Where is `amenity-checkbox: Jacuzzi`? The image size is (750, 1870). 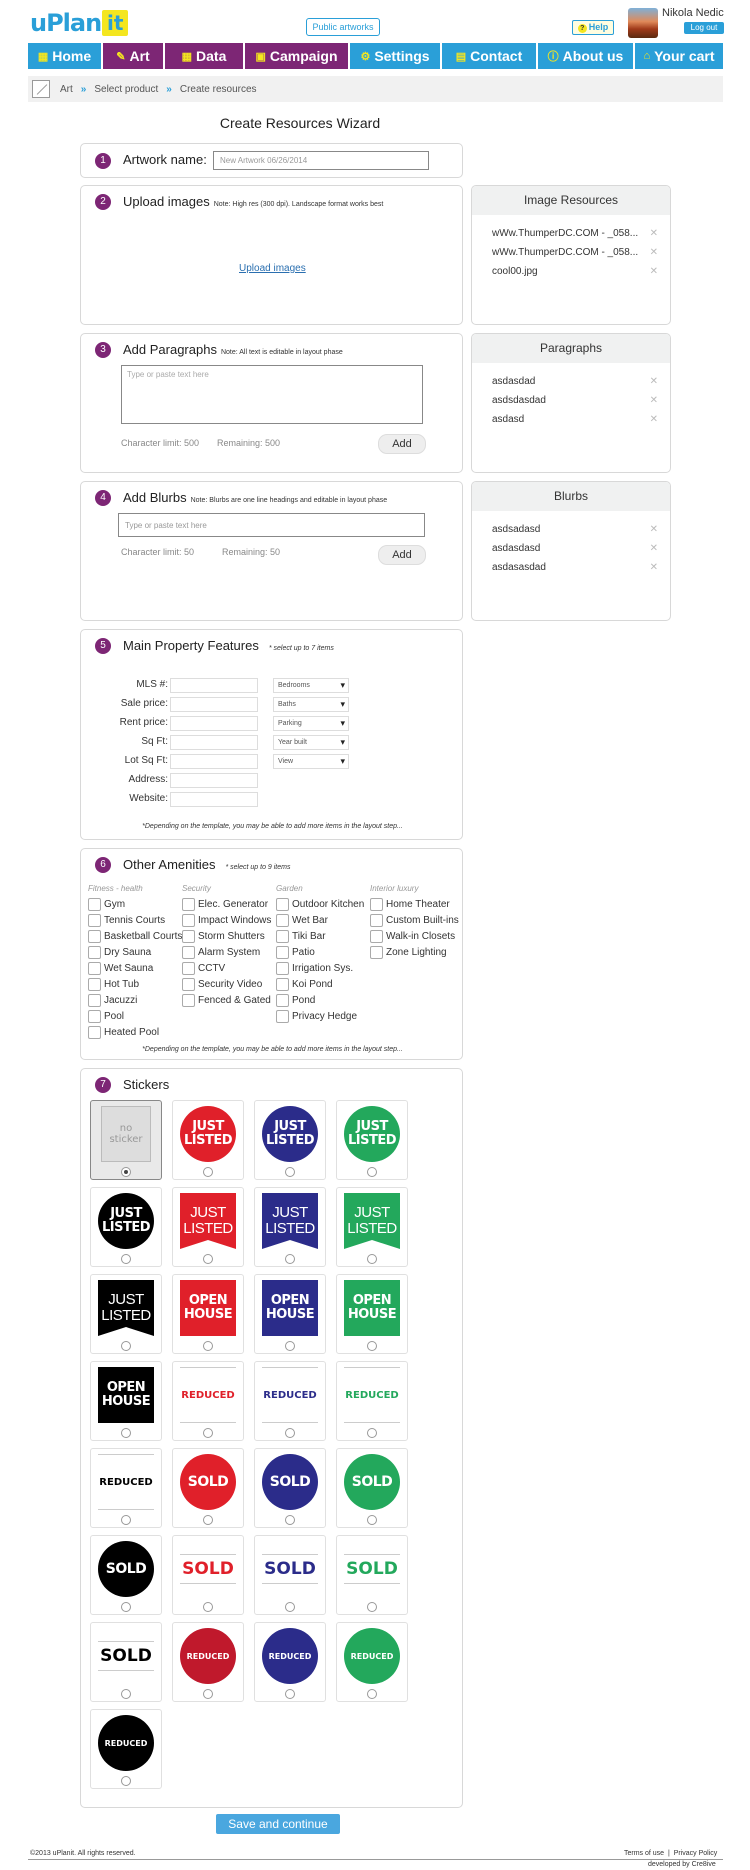
amenity-checkbox: Jacuzzi is located at coordinates (135, 1000).